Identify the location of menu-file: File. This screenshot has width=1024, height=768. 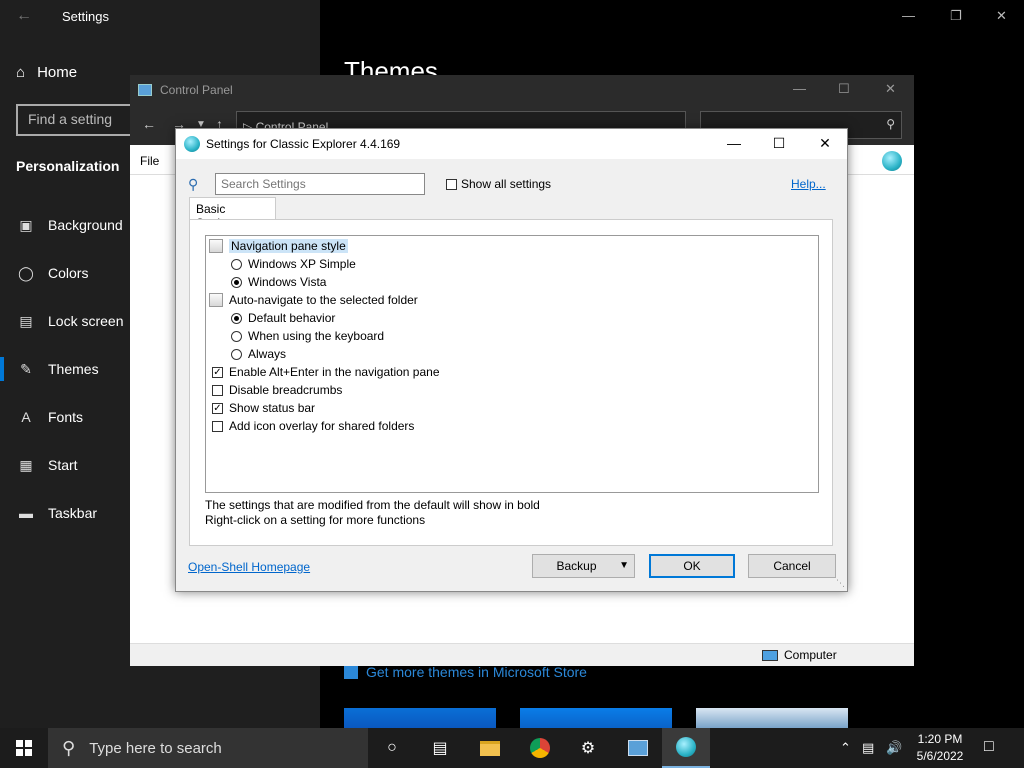
(149, 161).